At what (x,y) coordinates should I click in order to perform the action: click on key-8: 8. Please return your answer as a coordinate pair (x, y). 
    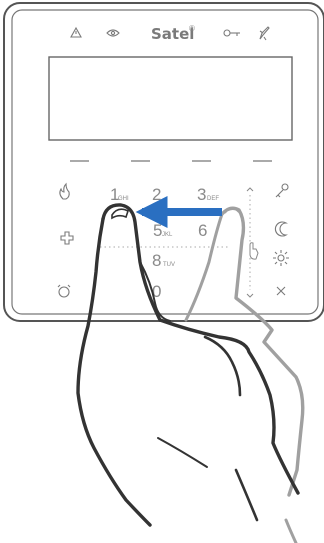
    Looking at the image, I should click on (156, 260).